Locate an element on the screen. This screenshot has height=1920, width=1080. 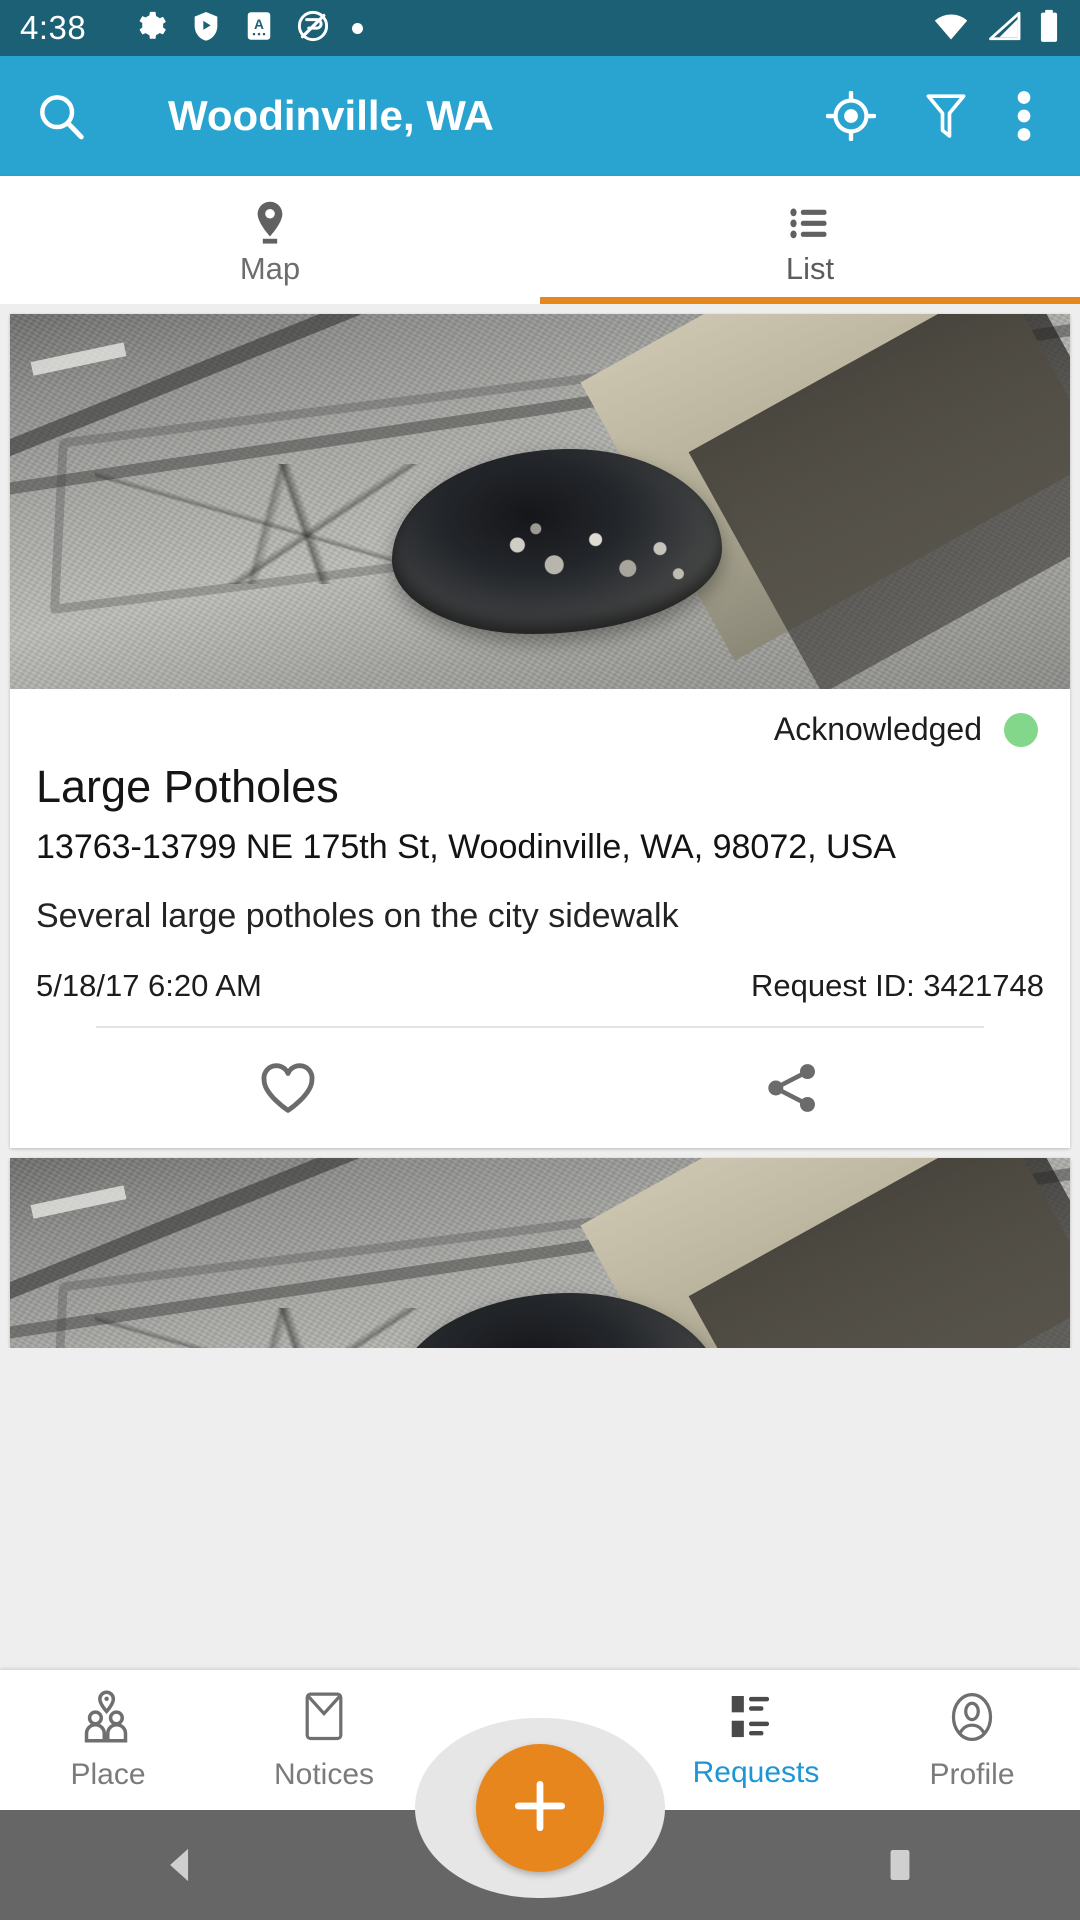
tab-map: Map is located at coordinates (270, 240).